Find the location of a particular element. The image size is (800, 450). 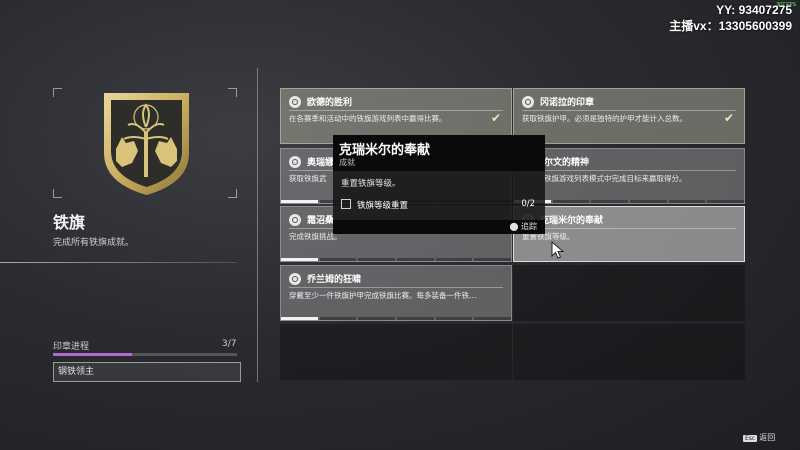

tooltip-header: 克瑞米尔的奉献 成就 is located at coordinates (439, 153).